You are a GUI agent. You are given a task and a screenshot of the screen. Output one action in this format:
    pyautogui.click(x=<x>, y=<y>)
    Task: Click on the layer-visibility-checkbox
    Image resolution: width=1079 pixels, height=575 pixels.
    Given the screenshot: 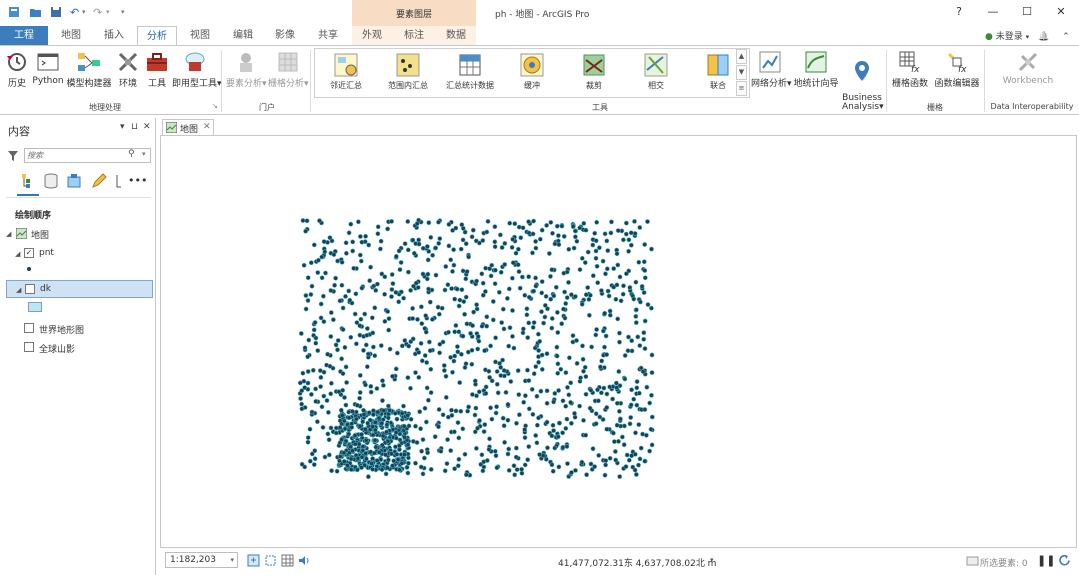 What is the action you would take?
    pyautogui.click(x=30, y=289)
    